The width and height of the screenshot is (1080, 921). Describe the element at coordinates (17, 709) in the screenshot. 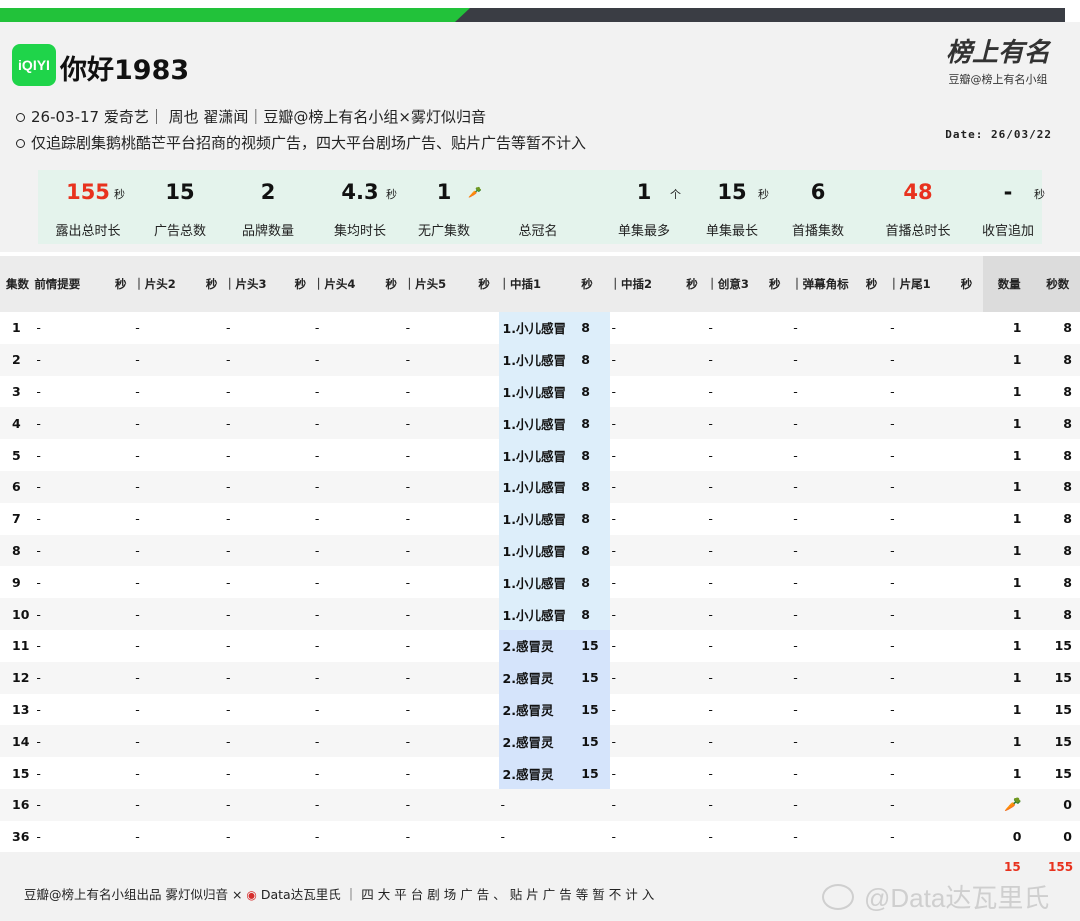

I see `episode-number: 13` at that location.